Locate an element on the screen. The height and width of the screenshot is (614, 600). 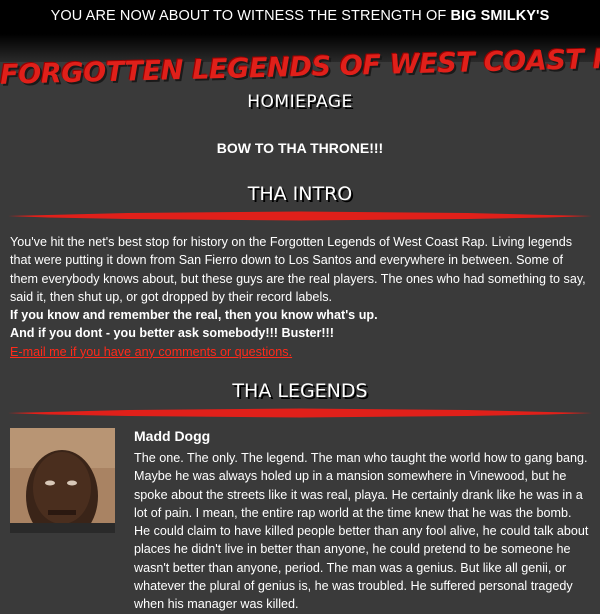
intro-heading: THA INTRO is located at coordinates (300, 194).